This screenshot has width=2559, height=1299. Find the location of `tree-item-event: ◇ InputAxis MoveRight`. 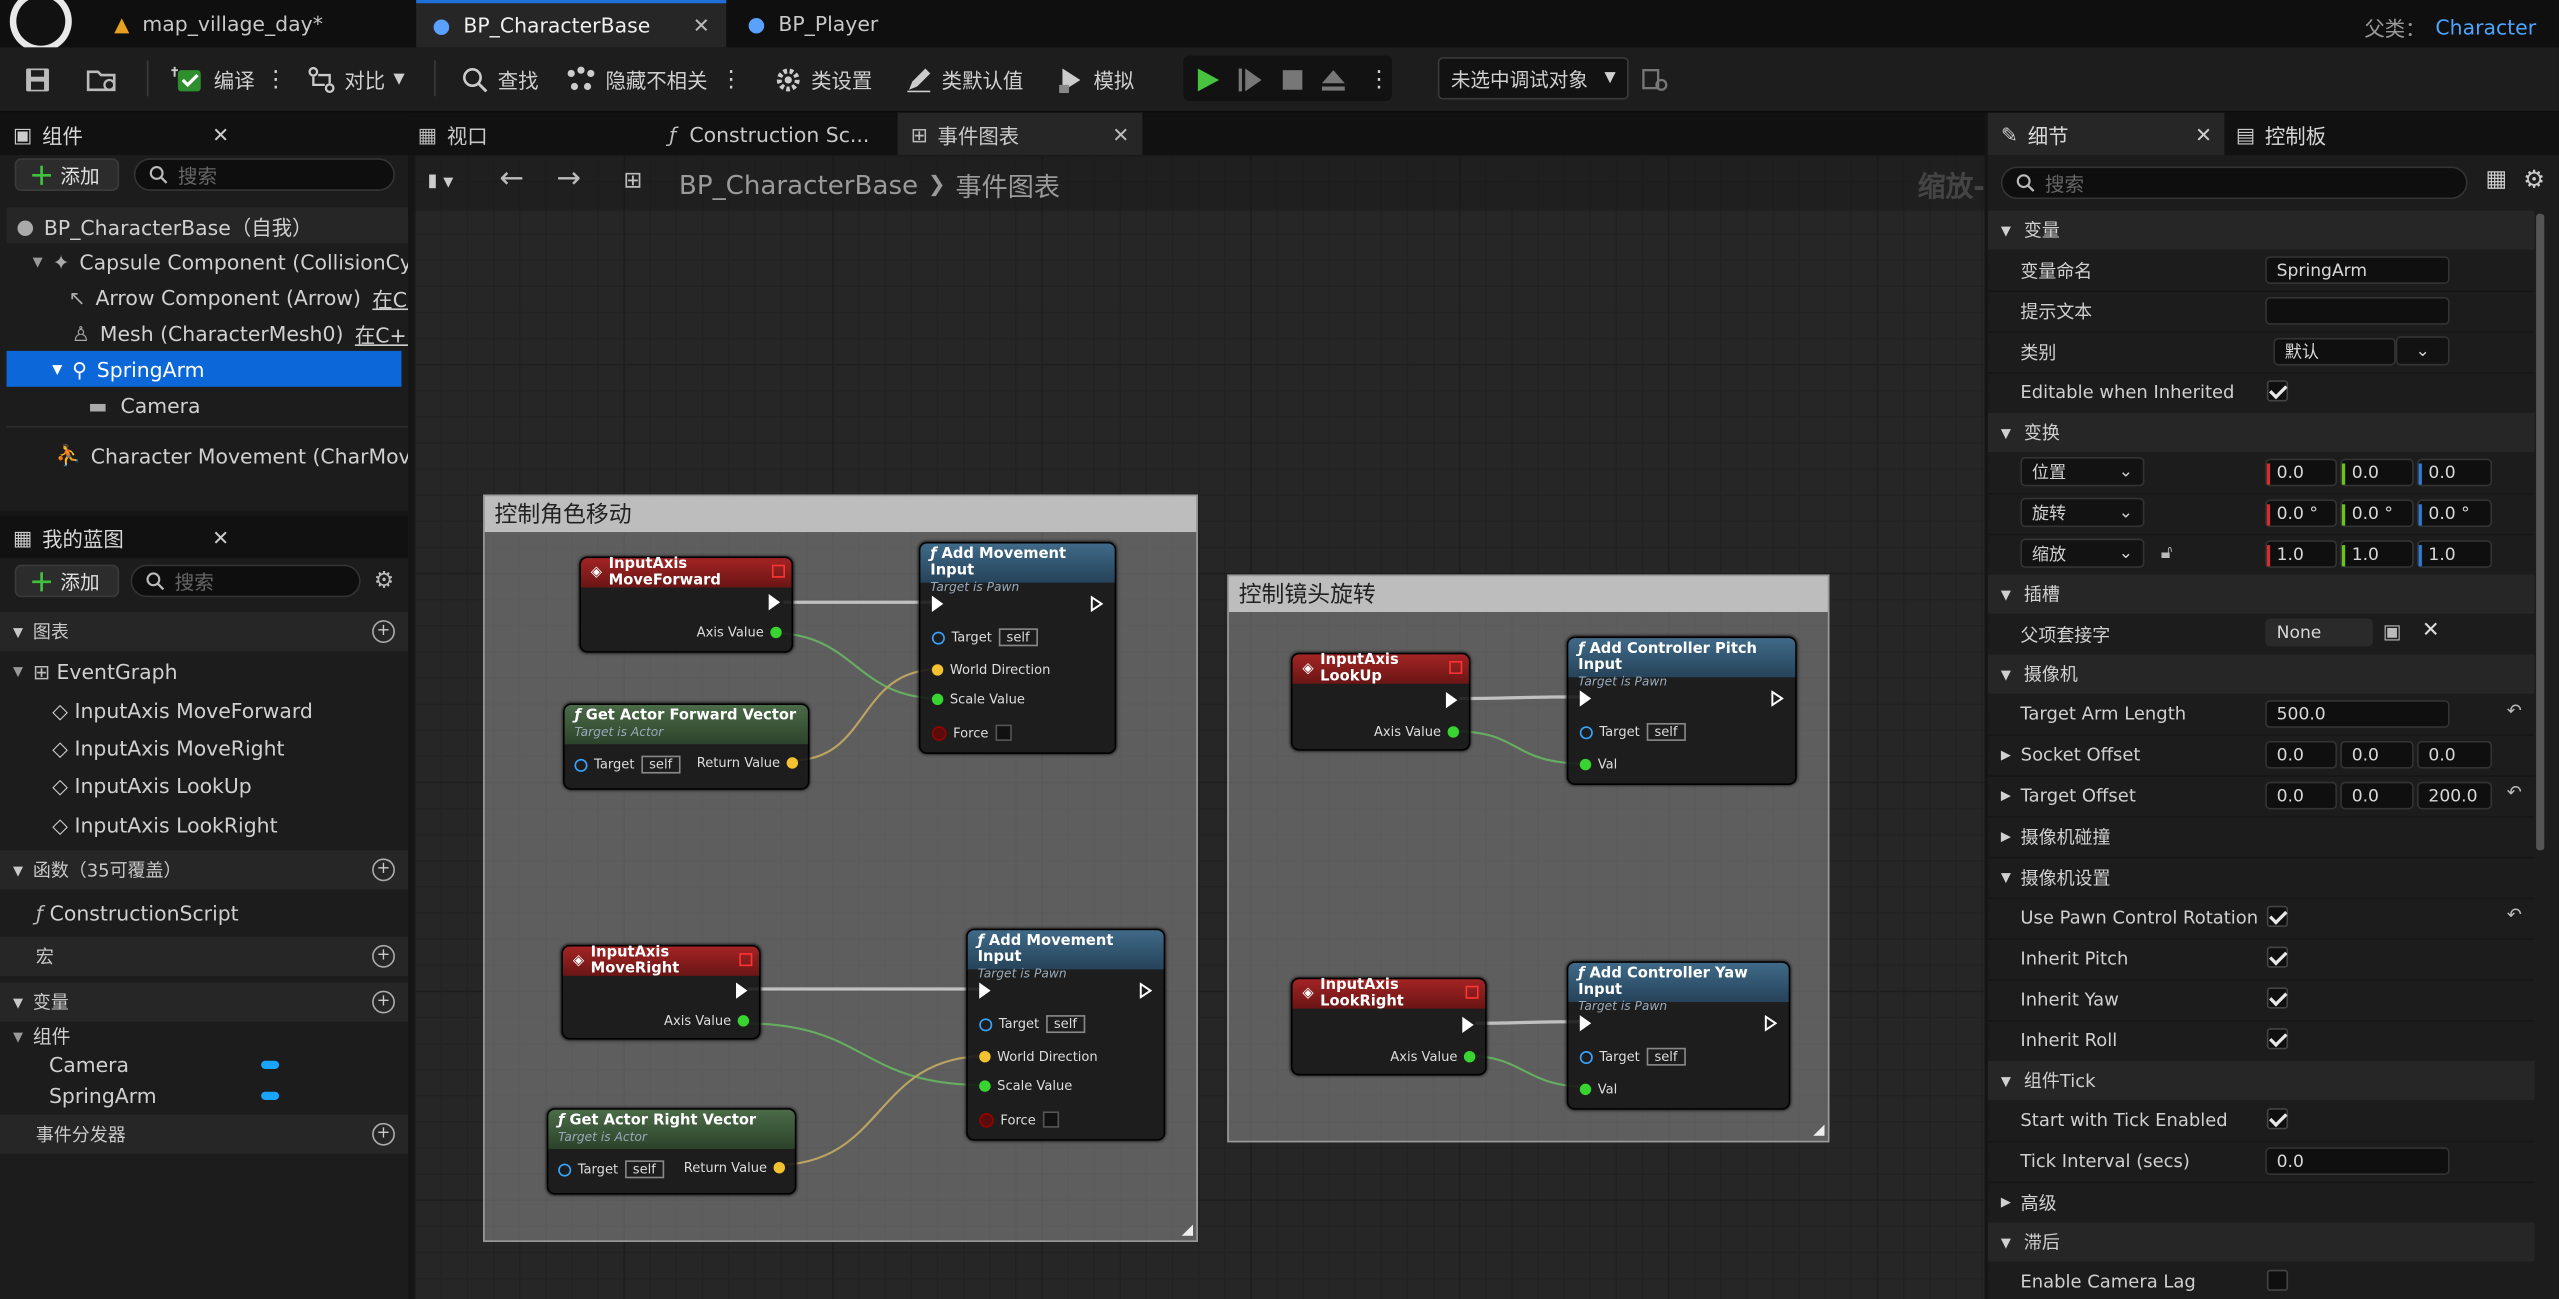

tree-item-event: ◇ InputAxis MoveRight is located at coordinates (204, 748).